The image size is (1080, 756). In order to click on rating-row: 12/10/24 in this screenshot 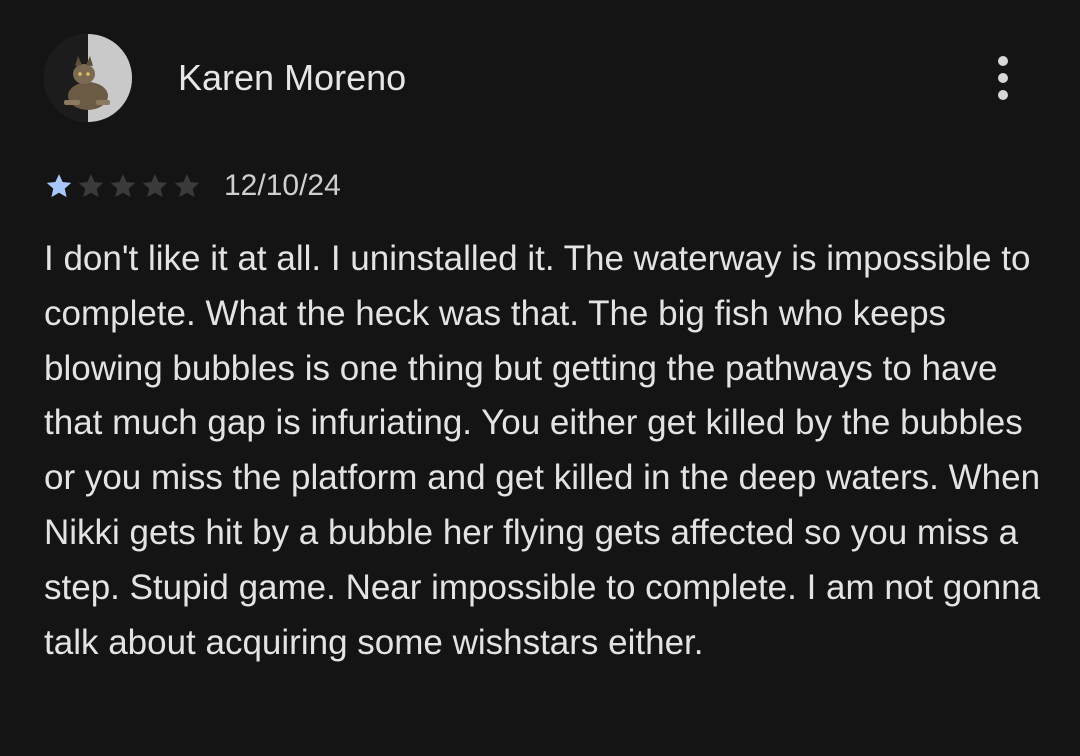, I will do `click(192, 186)`.